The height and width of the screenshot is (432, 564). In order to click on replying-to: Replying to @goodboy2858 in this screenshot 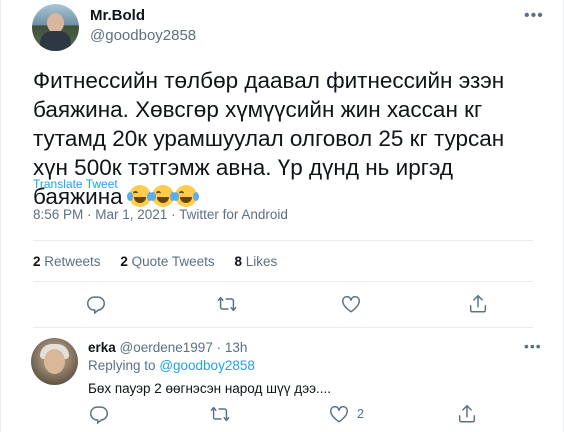, I will do `click(171, 365)`.